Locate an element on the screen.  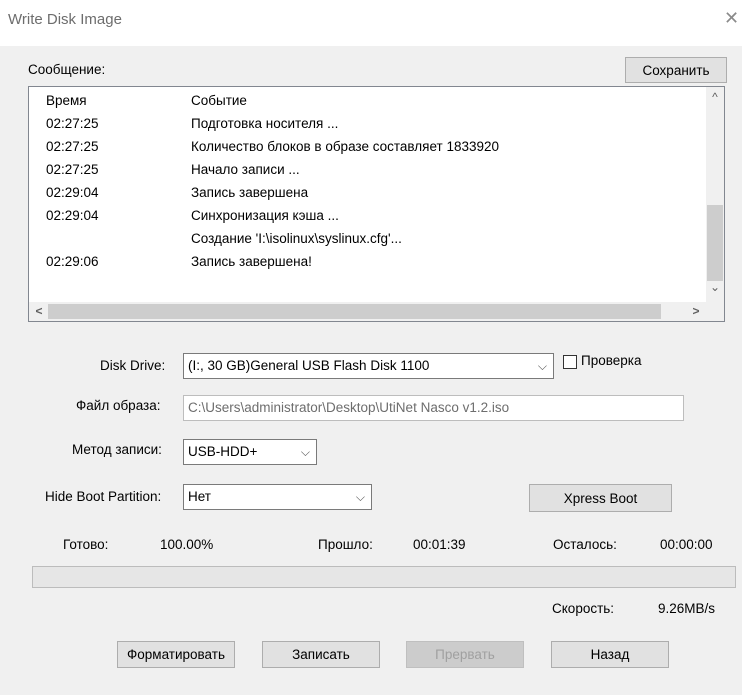
remaining-value: 00:00:00 is located at coordinates (686, 544).